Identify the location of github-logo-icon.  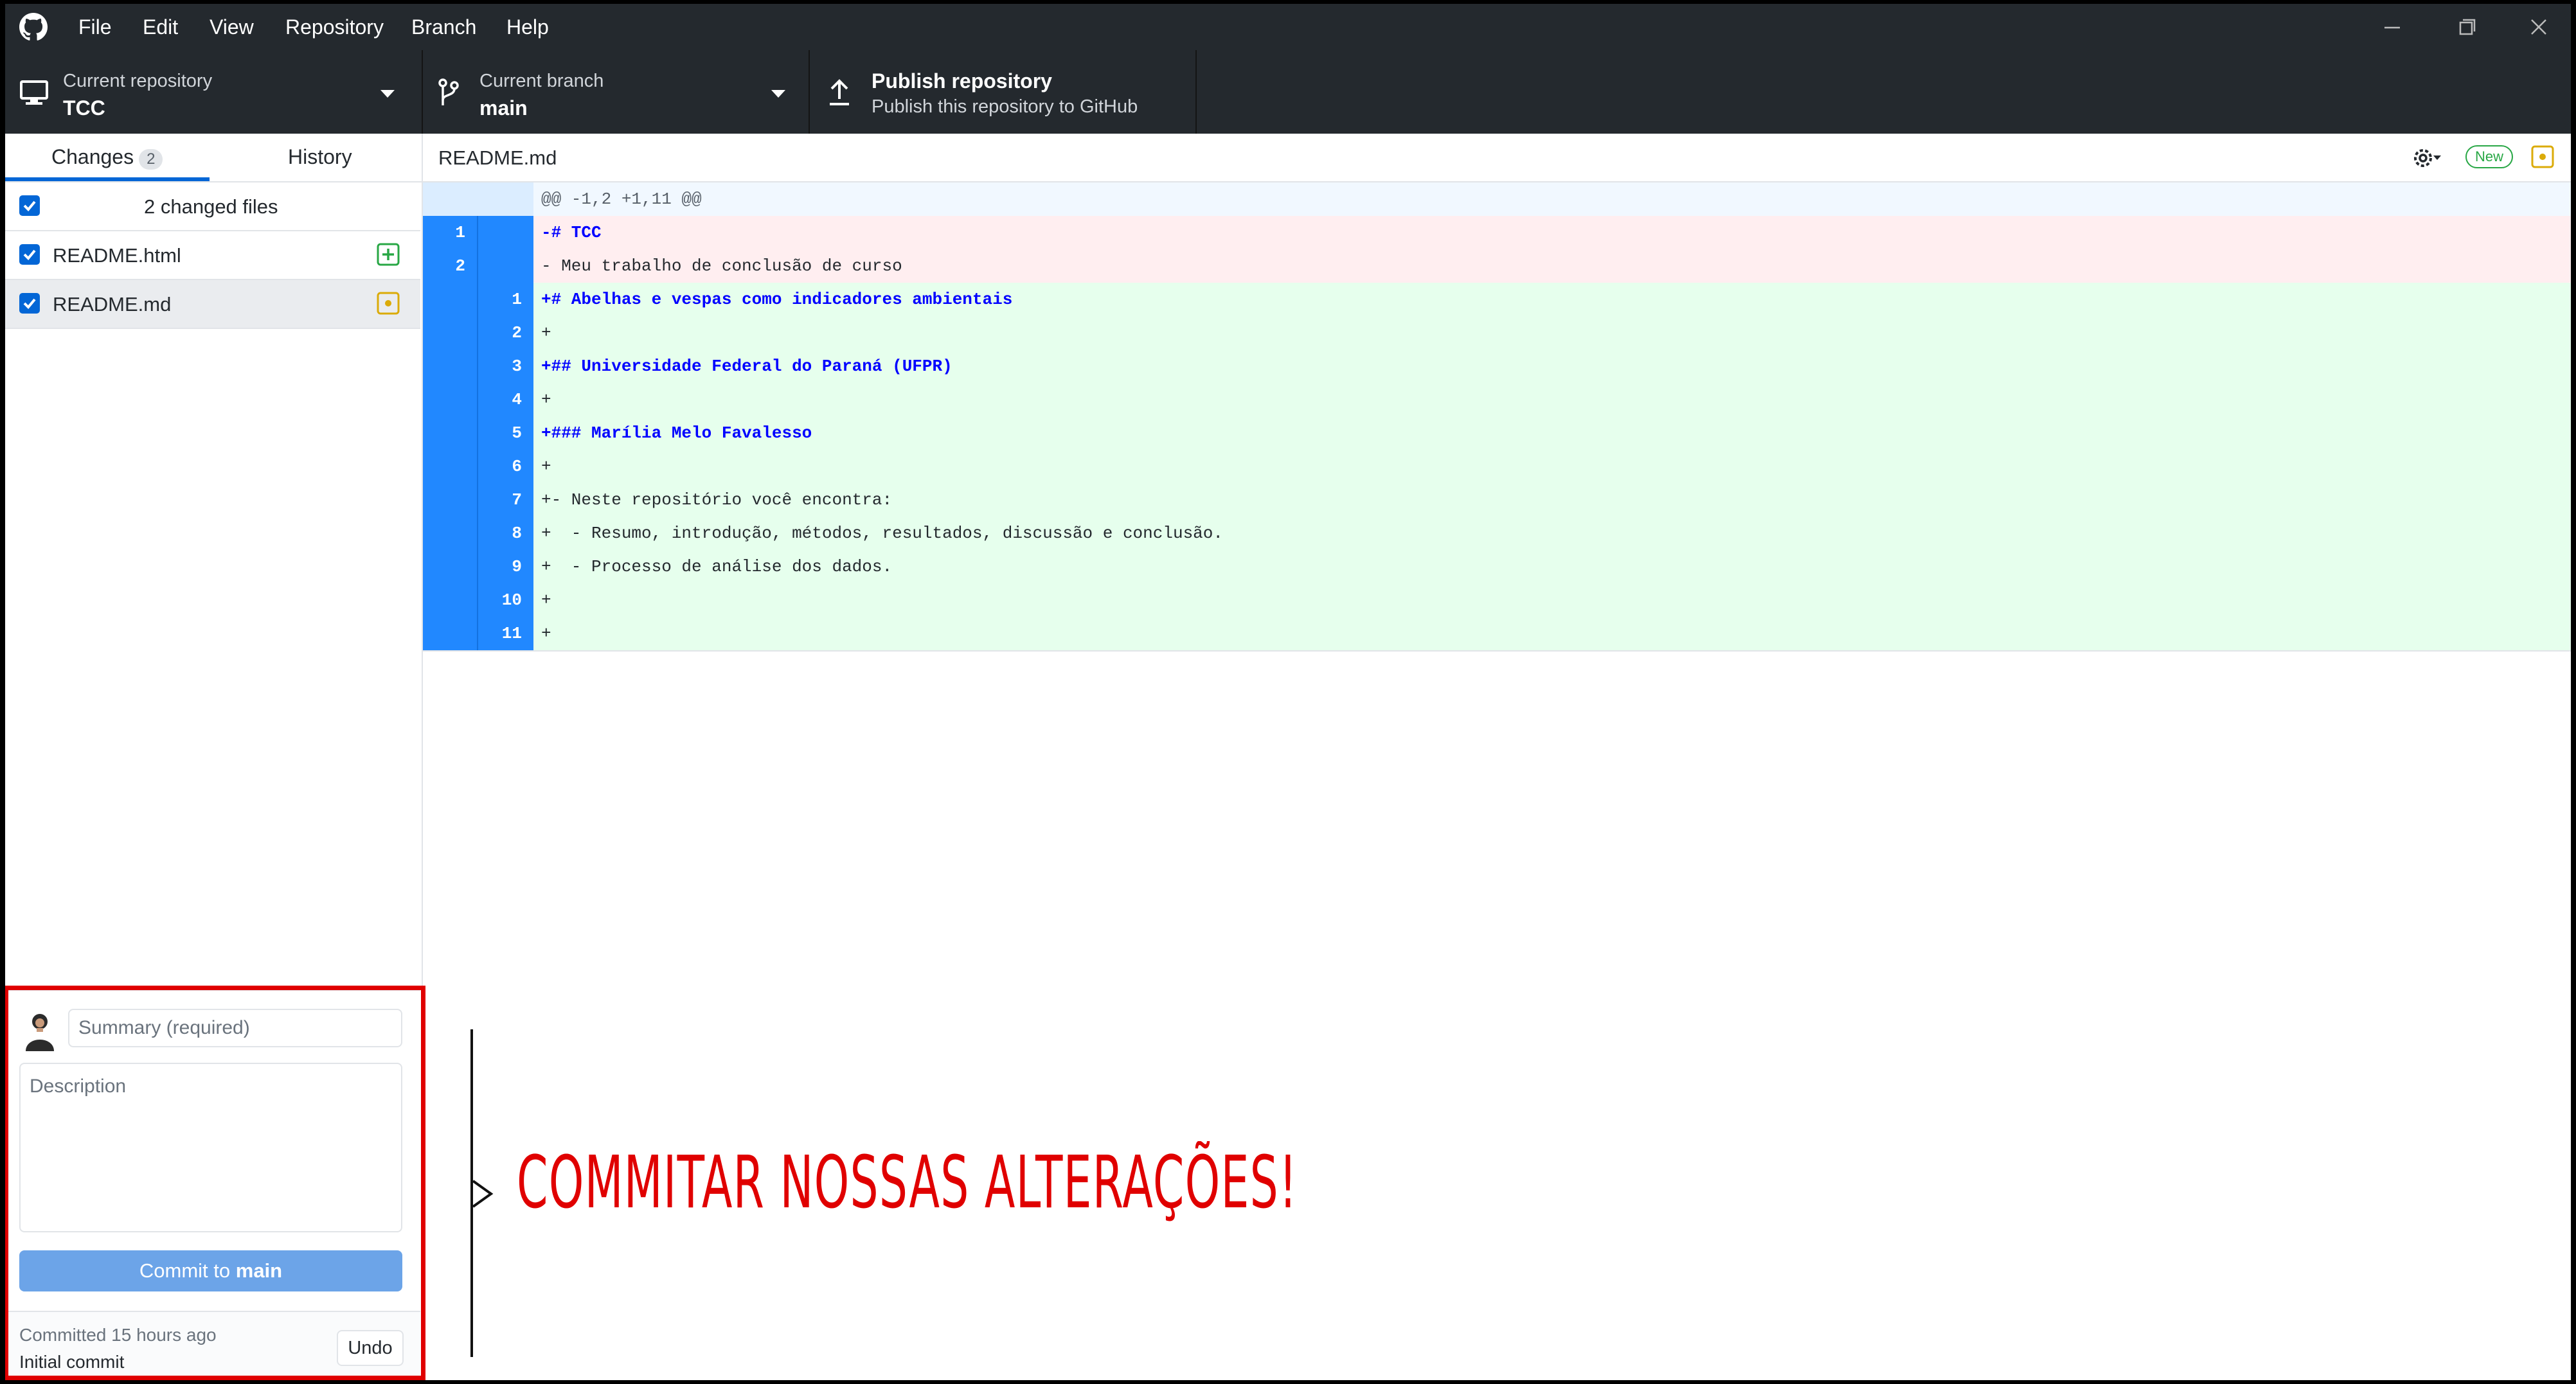
(33, 26).